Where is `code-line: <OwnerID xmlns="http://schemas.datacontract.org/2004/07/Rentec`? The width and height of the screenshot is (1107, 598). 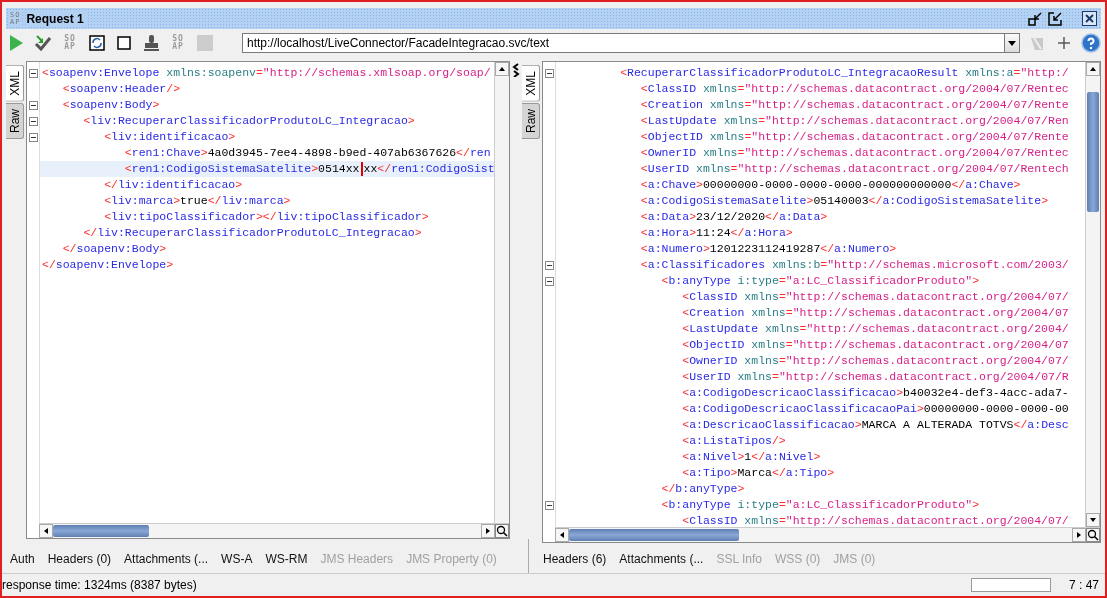
code-line: <OwnerID xmlns="http://schemas.datacontract.org/2004/07/Rentec is located at coordinates (854, 153).